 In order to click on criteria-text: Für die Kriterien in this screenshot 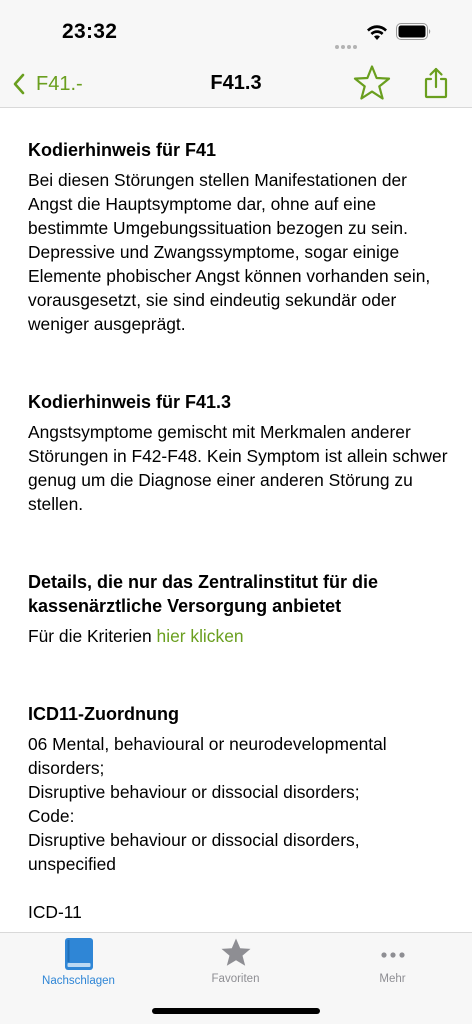, I will do `click(92, 636)`.